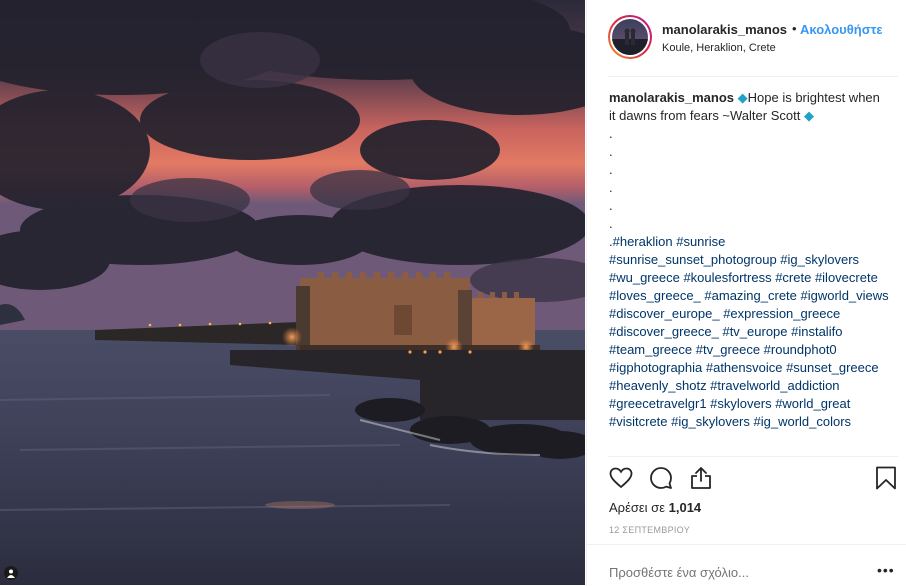 The image size is (906, 586). What do you see at coordinates (637, 507) in the screenshot?
I see `likes-prefix: Αρέσει σε` at bounding box center [637, 507].